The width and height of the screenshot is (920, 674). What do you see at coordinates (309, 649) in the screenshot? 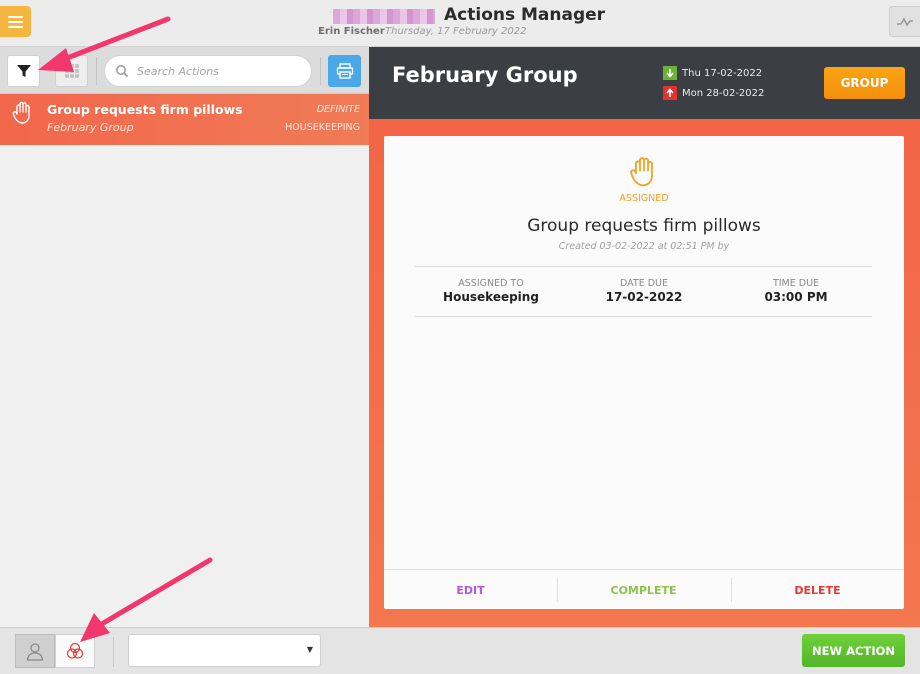
I see `caret-down-icon: ▼` at bounding box center [309, 649].